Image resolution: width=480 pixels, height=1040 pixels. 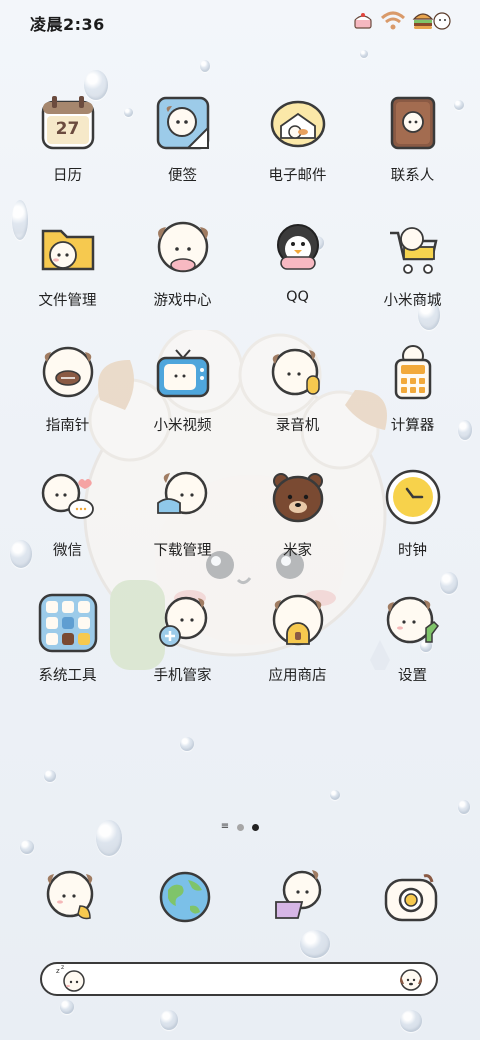 I want to click on cake-icon, so click(x=363, y=21).